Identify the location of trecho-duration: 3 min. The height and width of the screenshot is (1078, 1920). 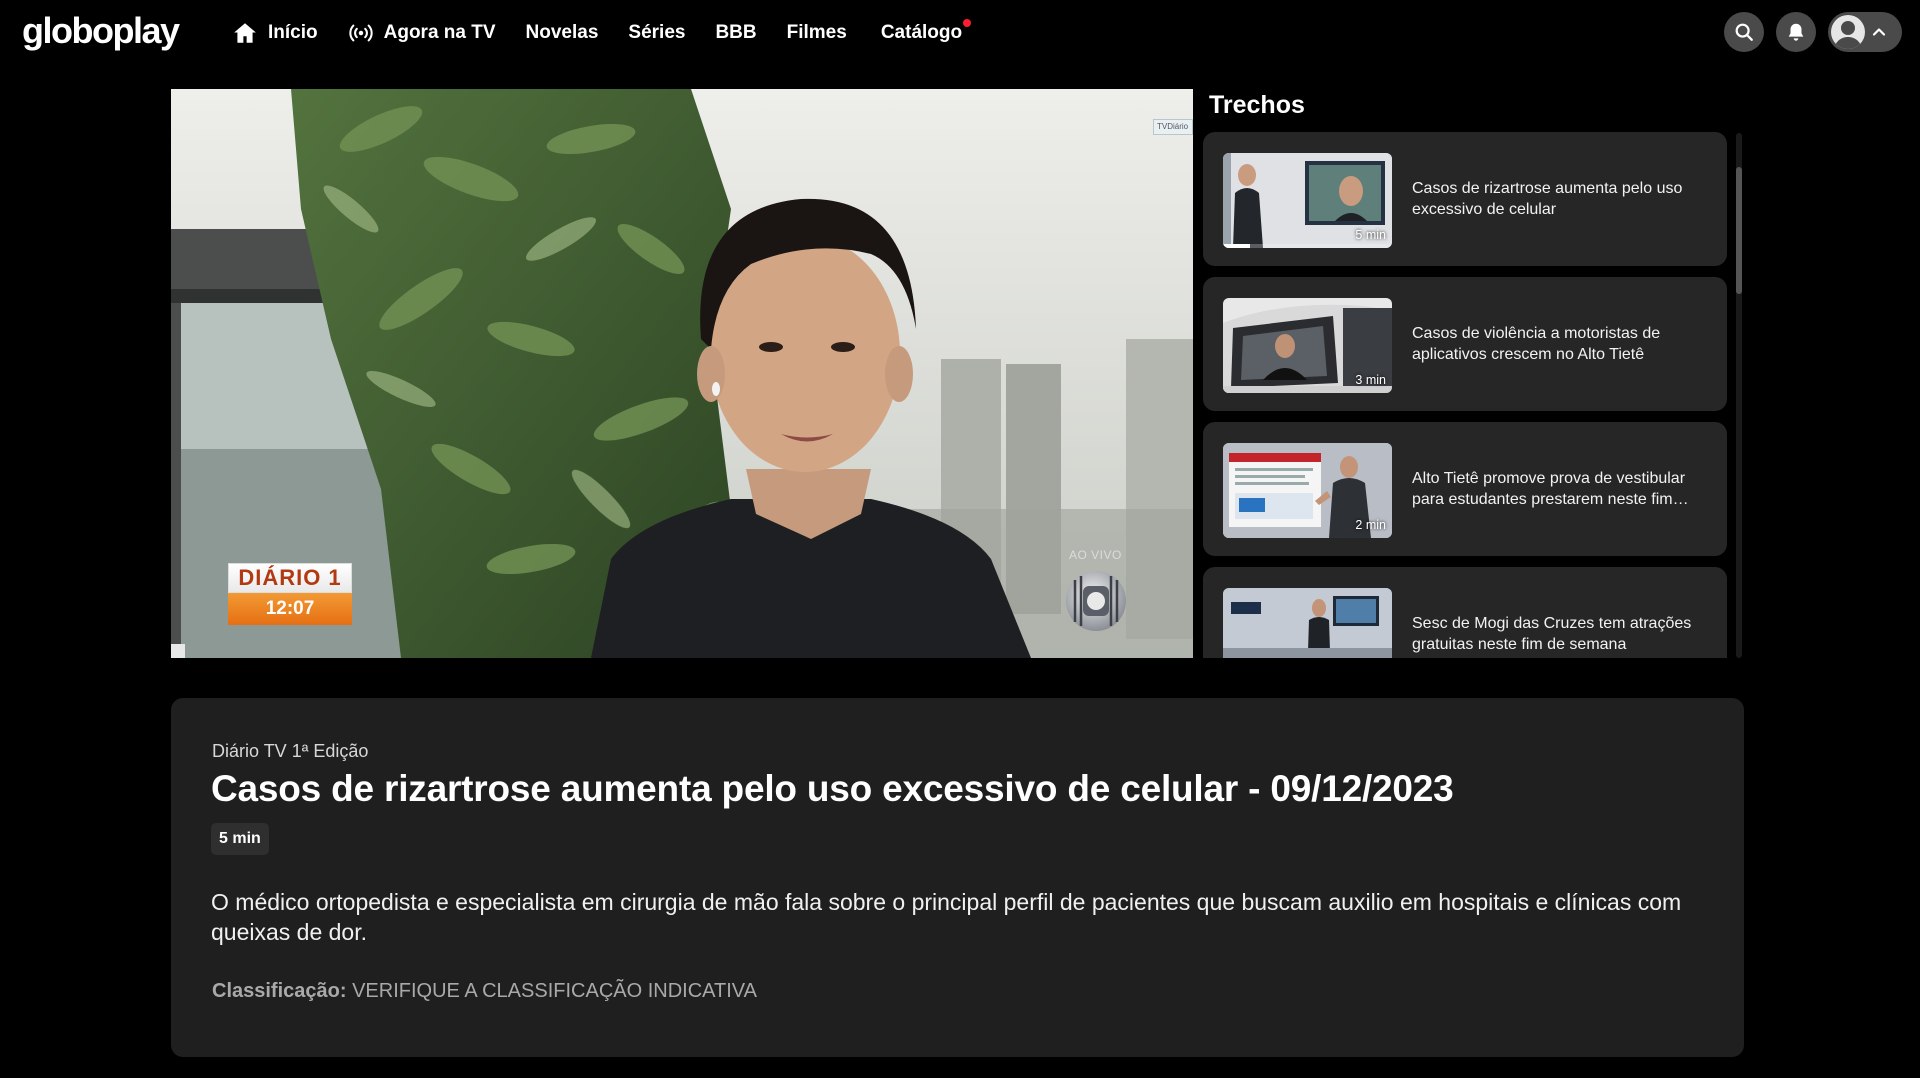
(1370, 380).